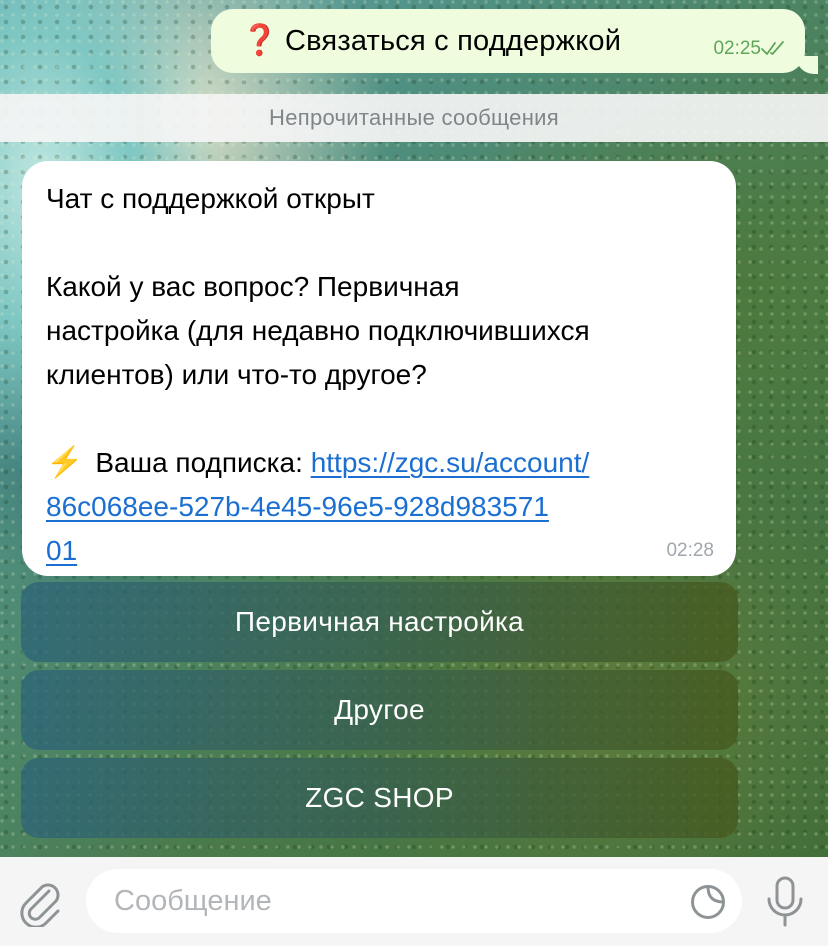 This screenshot has width=828, height=946. I want to click on inline-button-label: ZGC SHOP, so click(379, 797).